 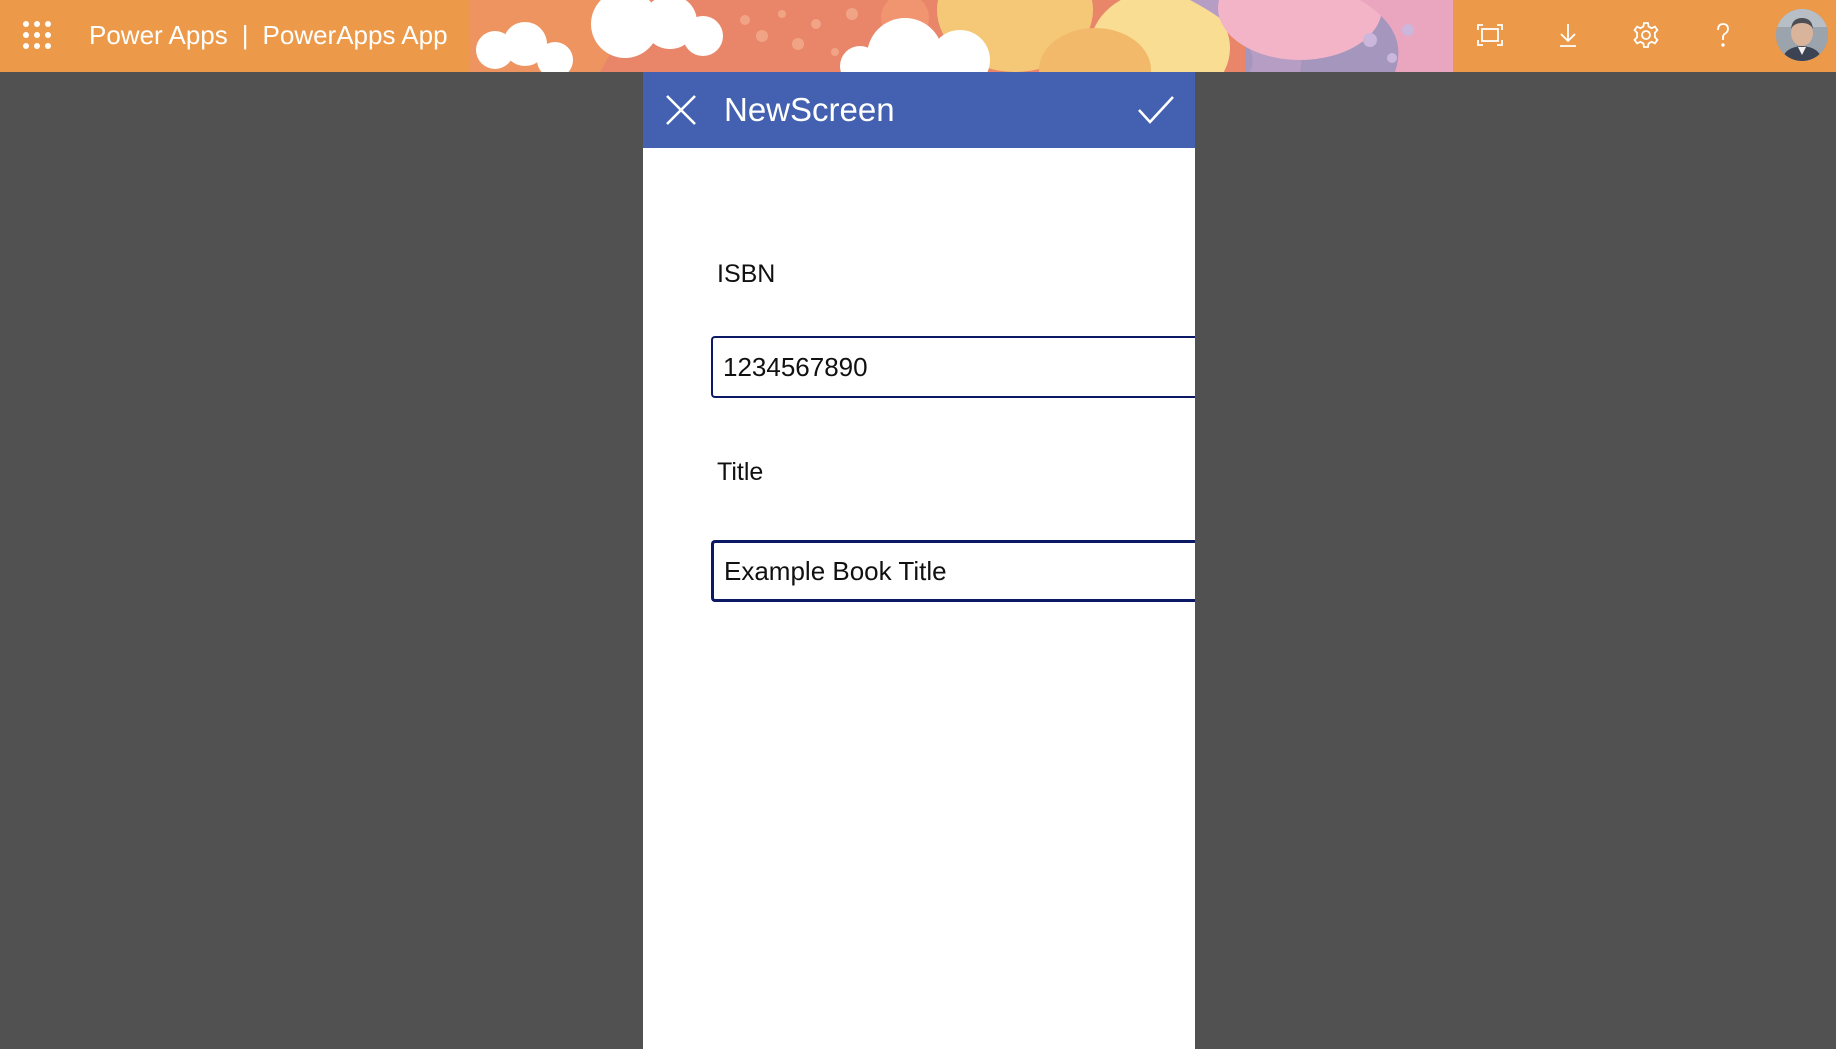 I want to click on save-button, so click(x=1156, y=110).